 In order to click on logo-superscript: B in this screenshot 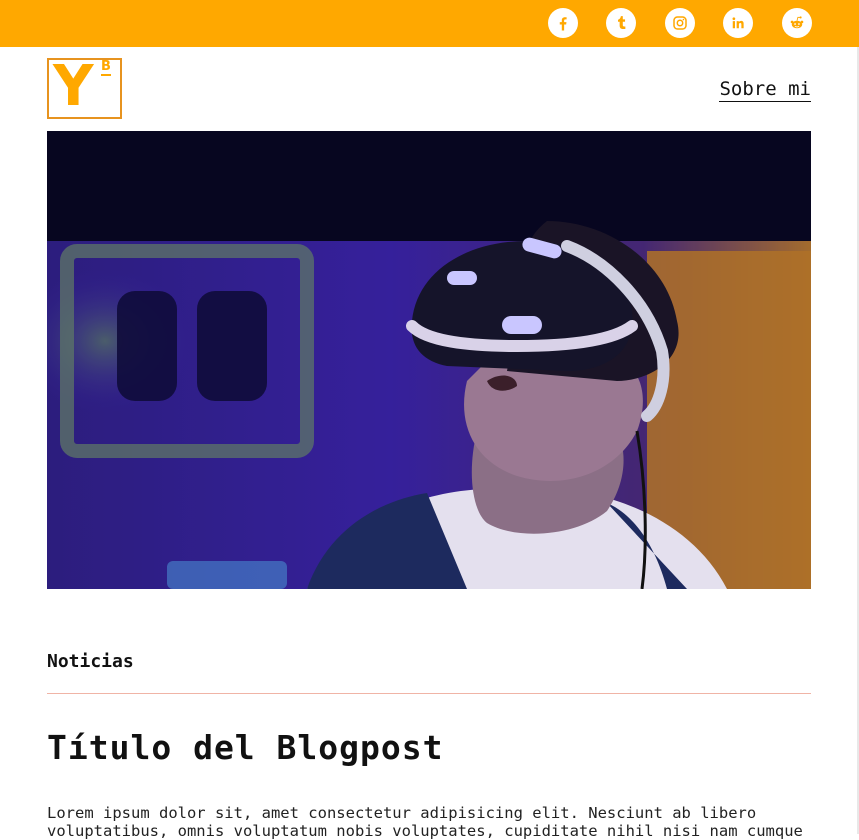, I will do `click(106, 67)`.